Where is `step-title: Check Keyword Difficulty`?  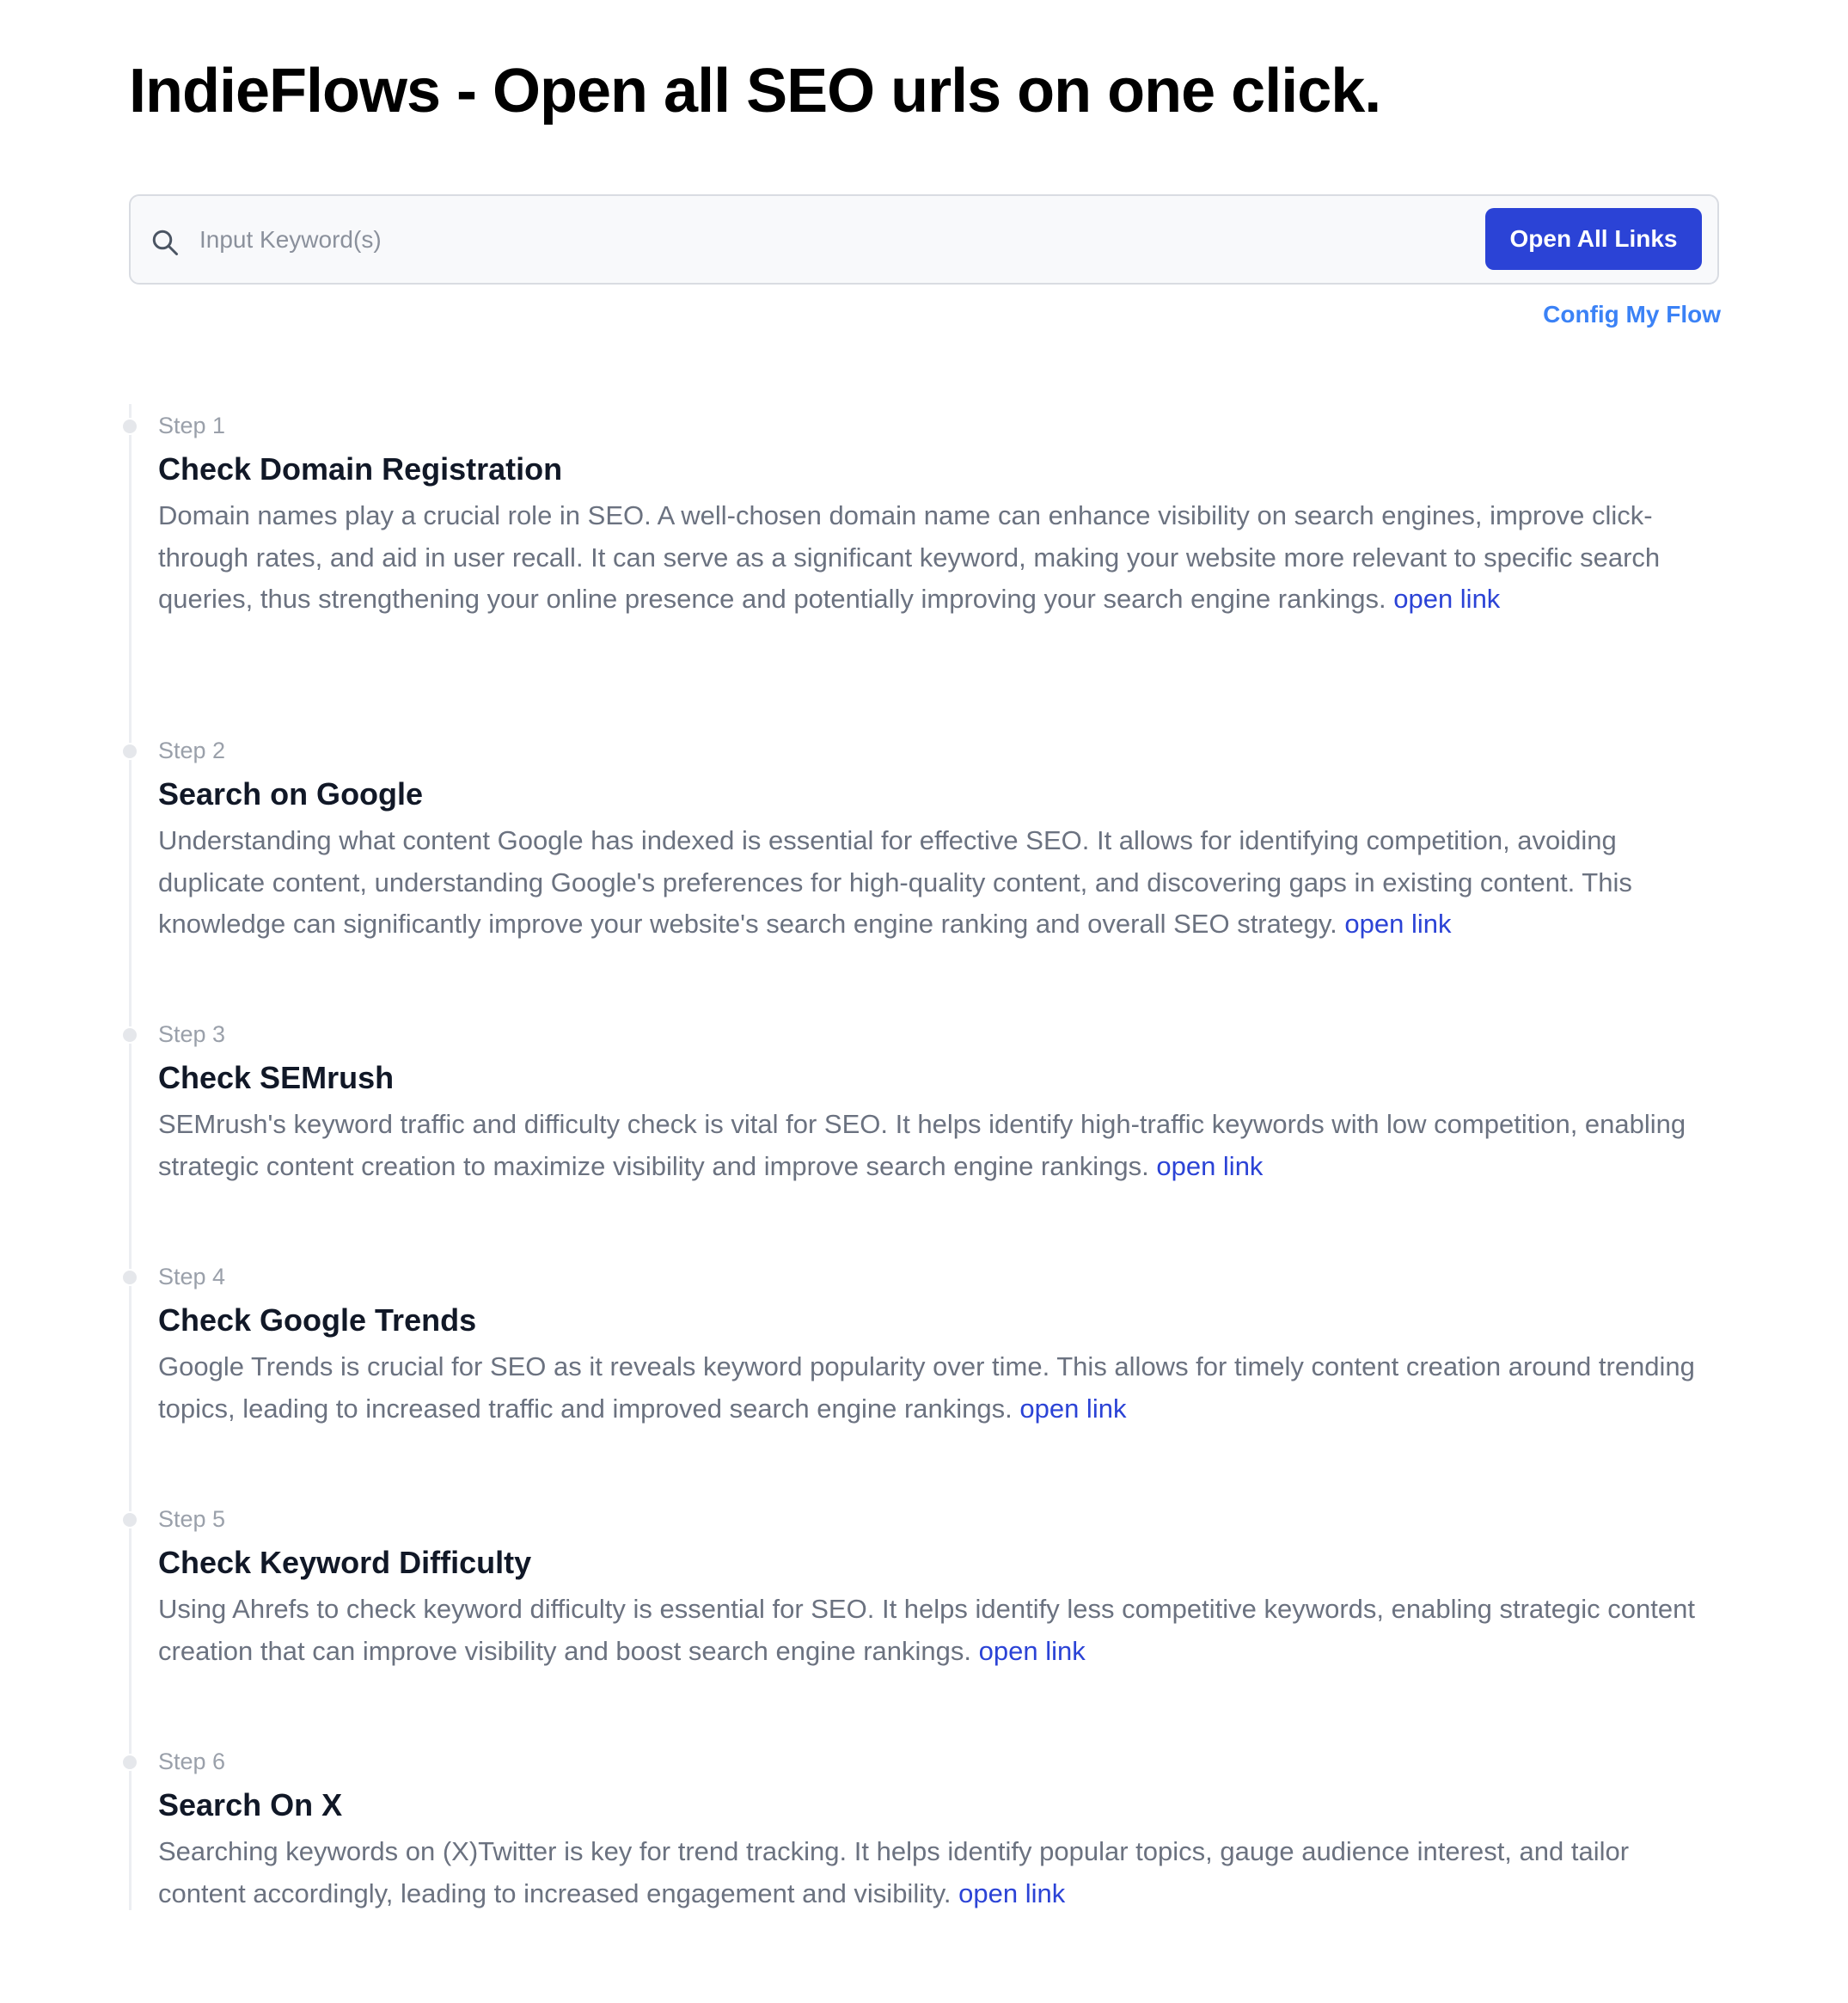
step-title: Check Keyword Difficulty is located at coordinates (345, 1562).